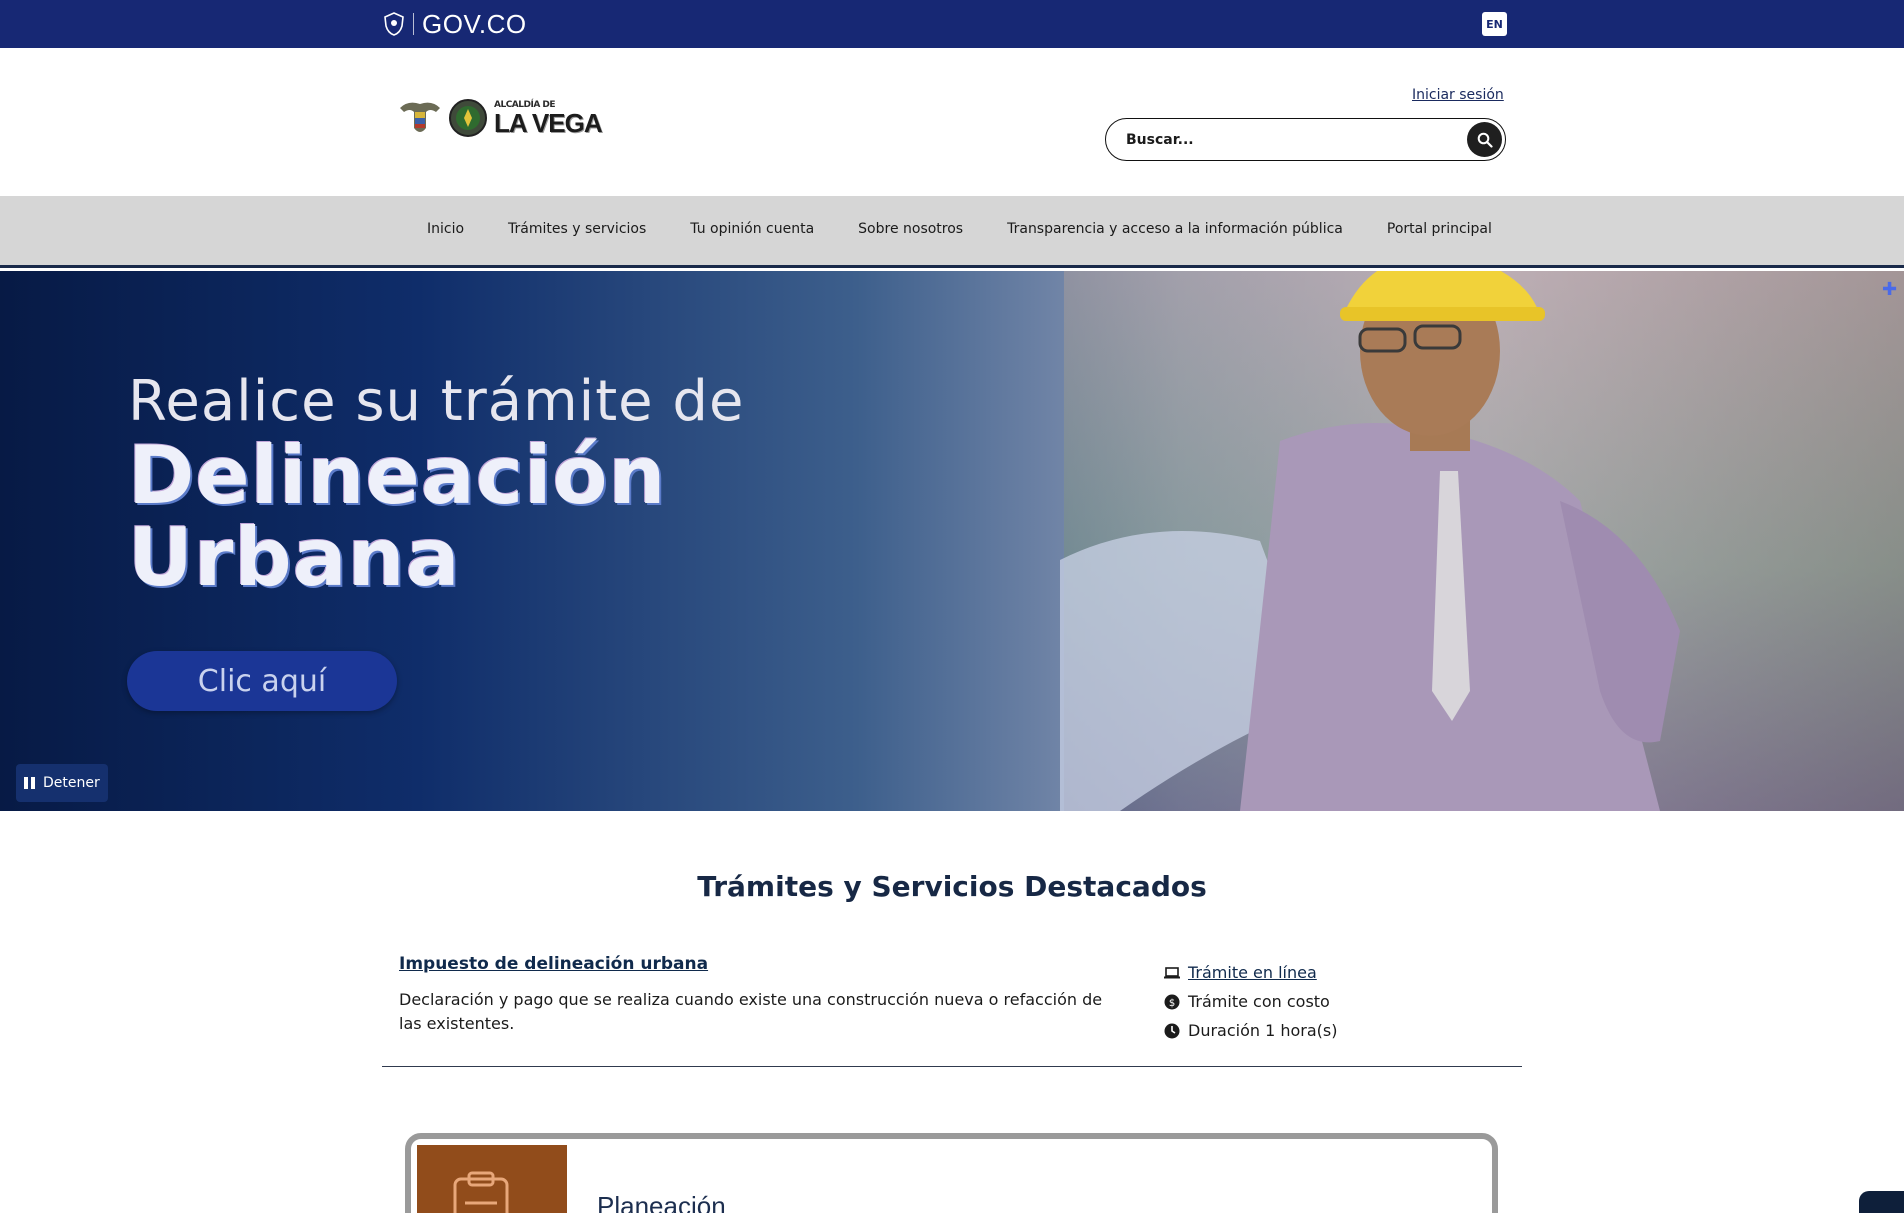 The image size is (1904, 1213). What do you see at coordinates (1370, 541) in the screenshot?
I see `engineer-illustration` at bounding box center [1370, 541].